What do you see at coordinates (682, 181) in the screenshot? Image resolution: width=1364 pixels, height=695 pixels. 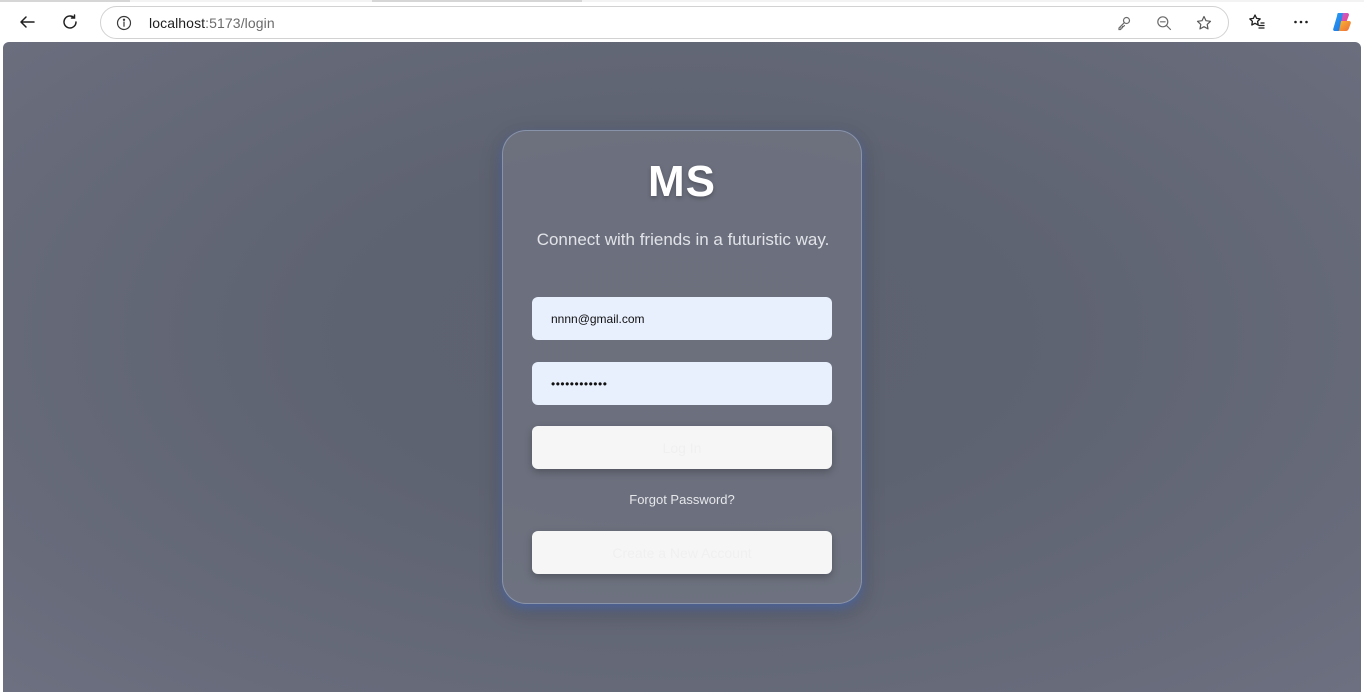 I see `app-logo: MS` at bounding box center [682, 181].